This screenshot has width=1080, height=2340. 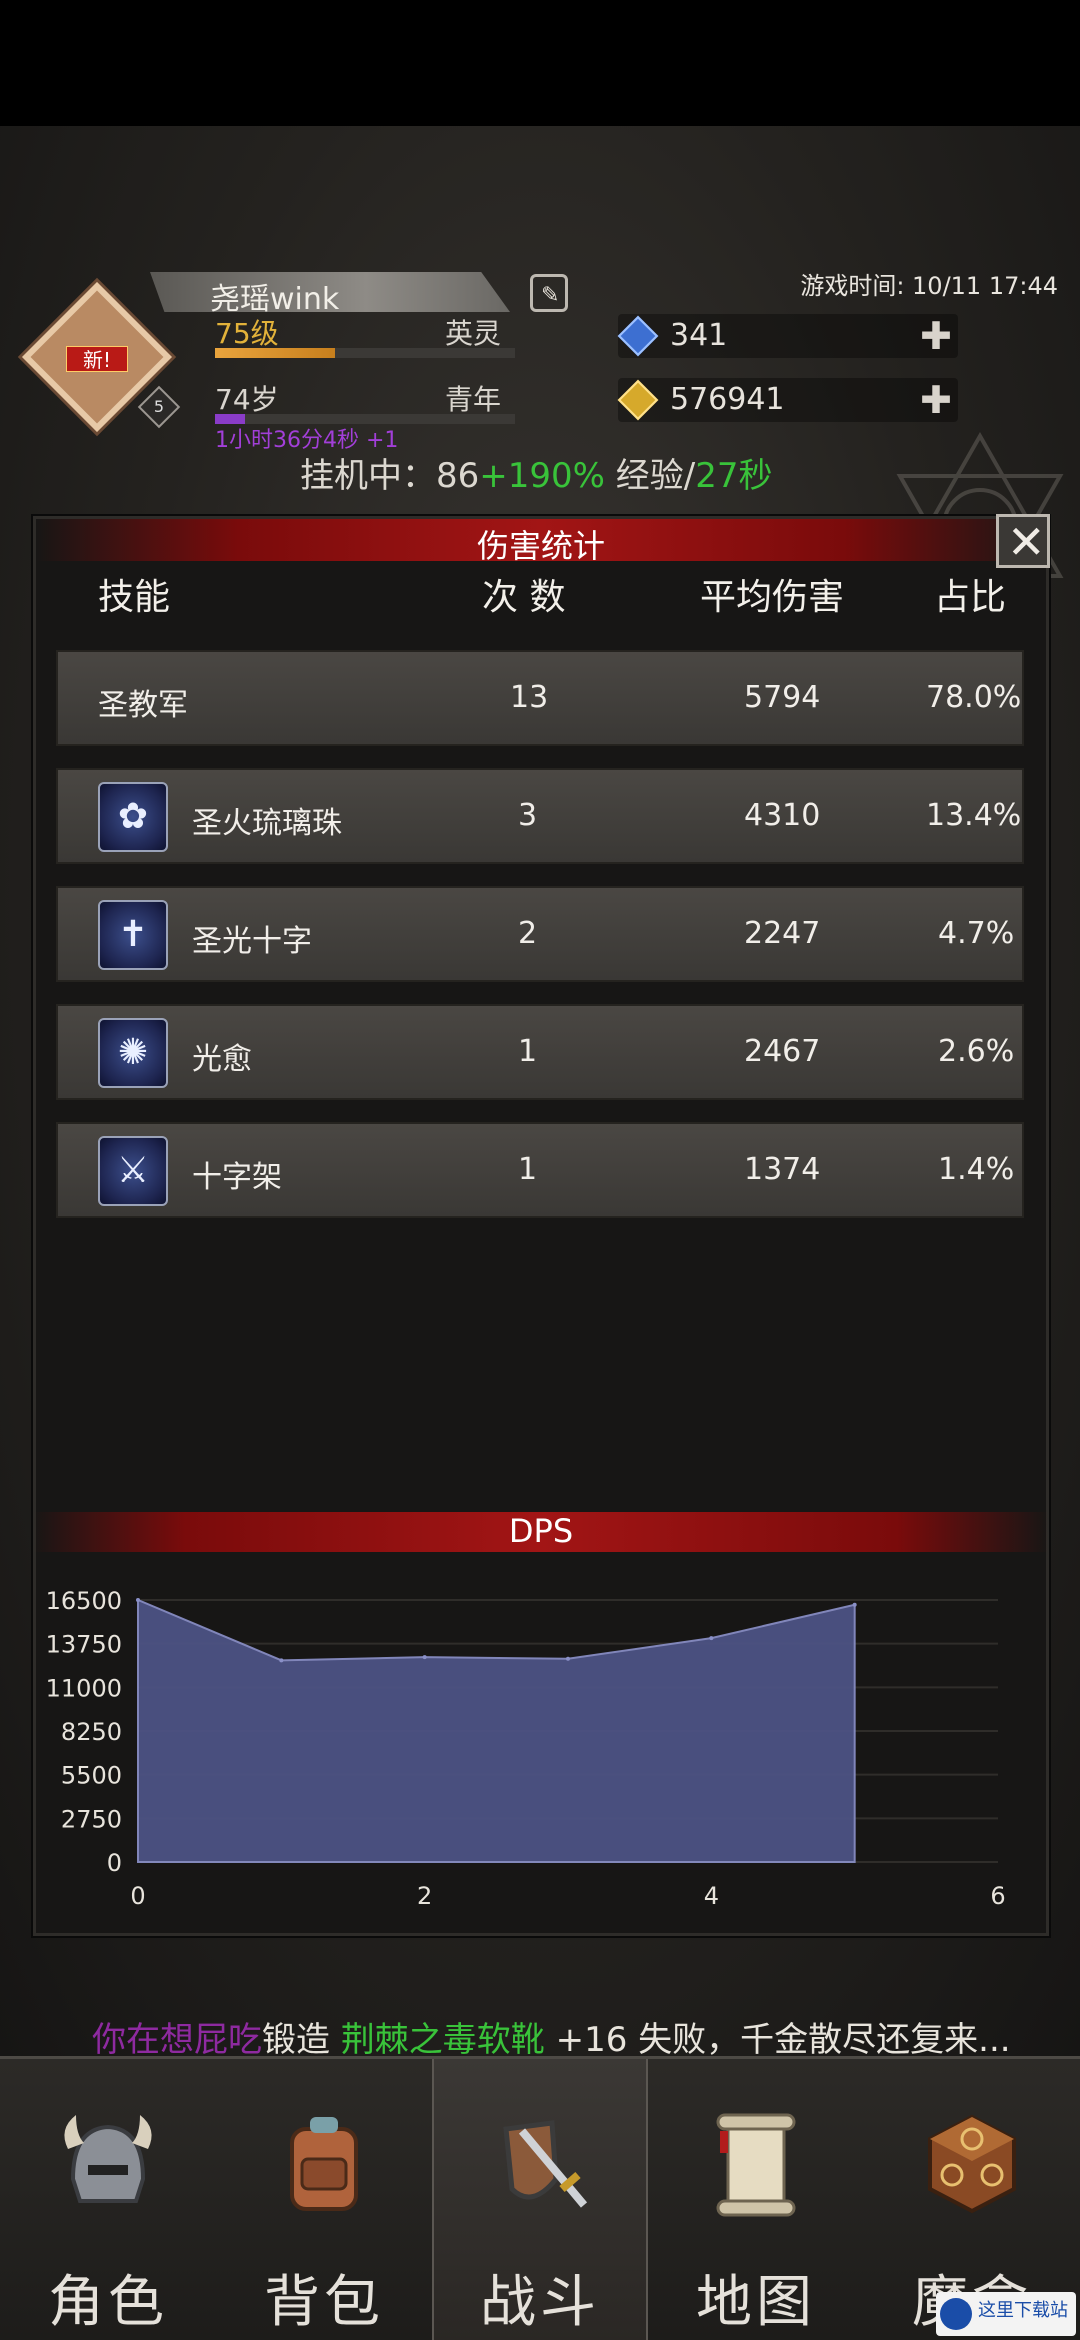 I want to click on x-tick-label: 4, so click(x=711, y=1896).